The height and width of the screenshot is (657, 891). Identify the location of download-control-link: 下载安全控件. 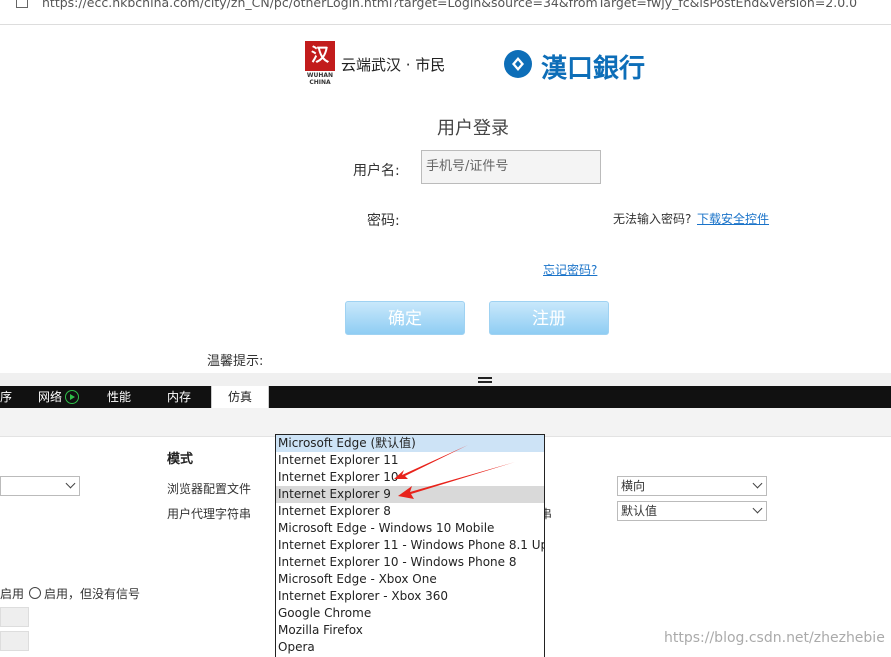
(733, 218).